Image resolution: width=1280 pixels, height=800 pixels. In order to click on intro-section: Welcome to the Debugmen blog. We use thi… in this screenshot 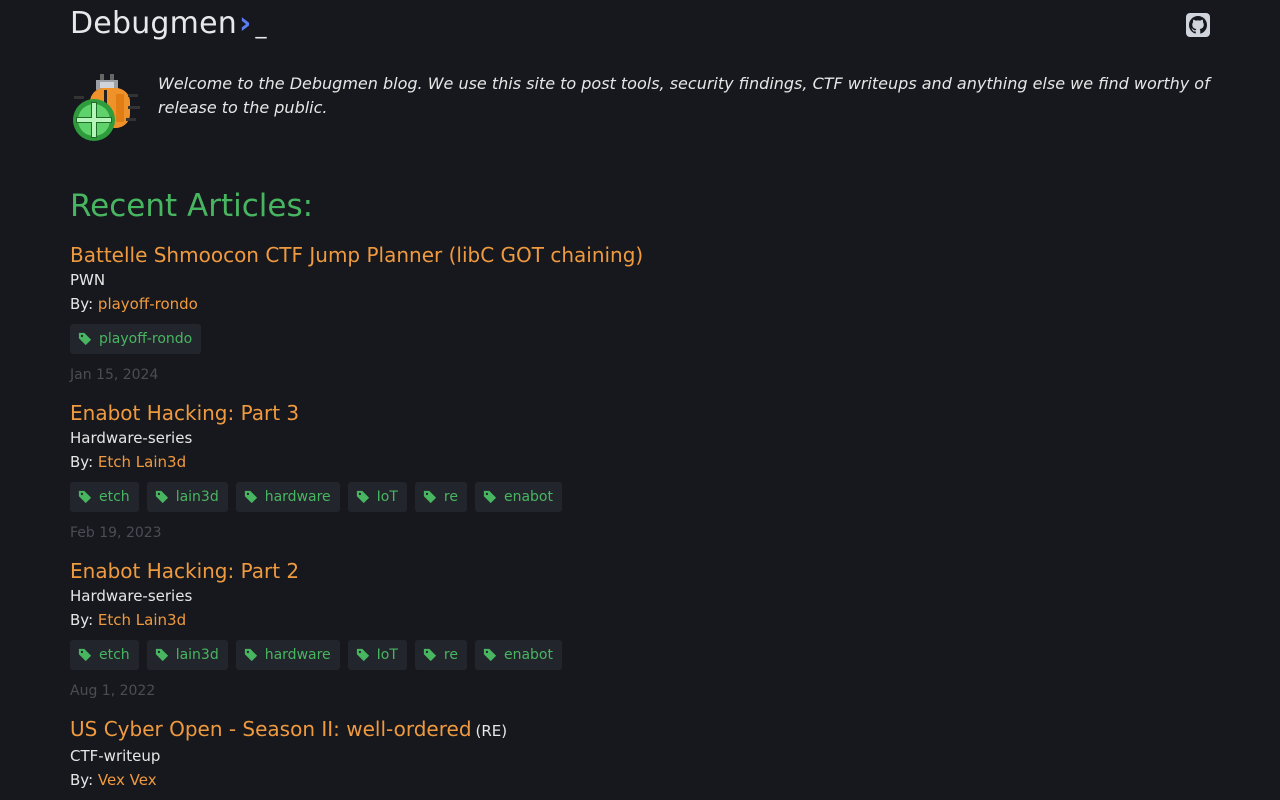, I will do `click(640, 117)`.